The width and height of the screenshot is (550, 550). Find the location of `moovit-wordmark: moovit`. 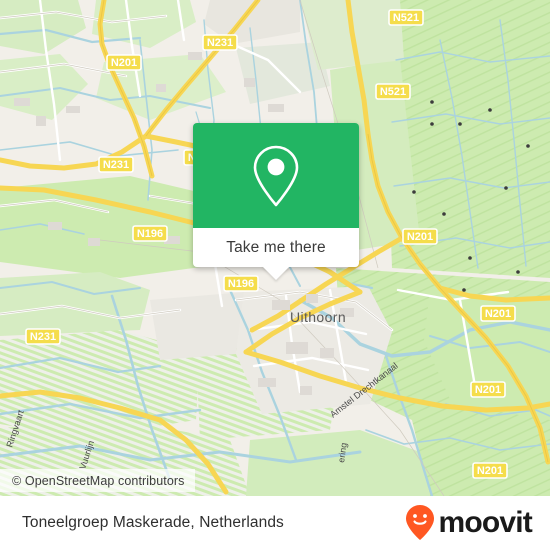

moovit-wordmark: moovit is located at coordinates (485, 522).